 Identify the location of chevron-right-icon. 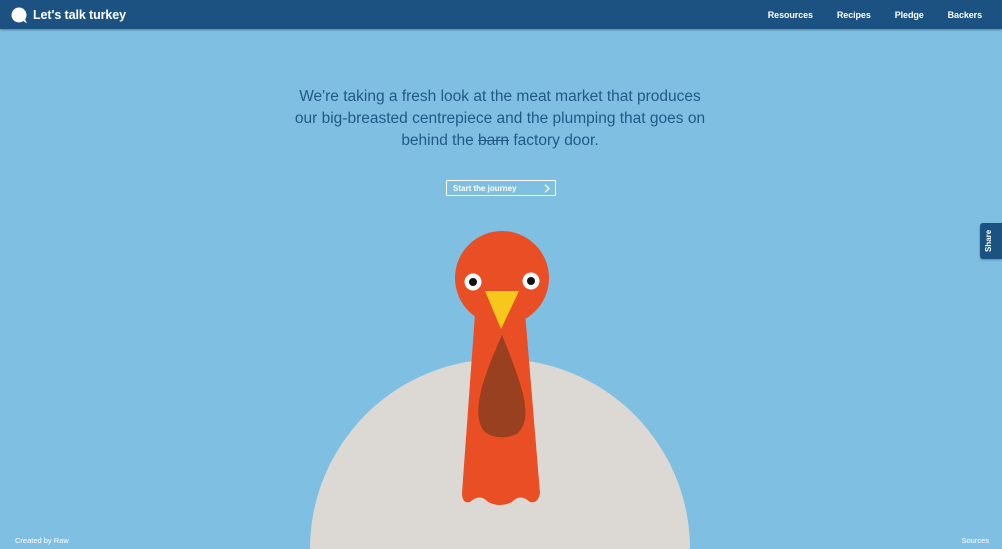
(547, 188).